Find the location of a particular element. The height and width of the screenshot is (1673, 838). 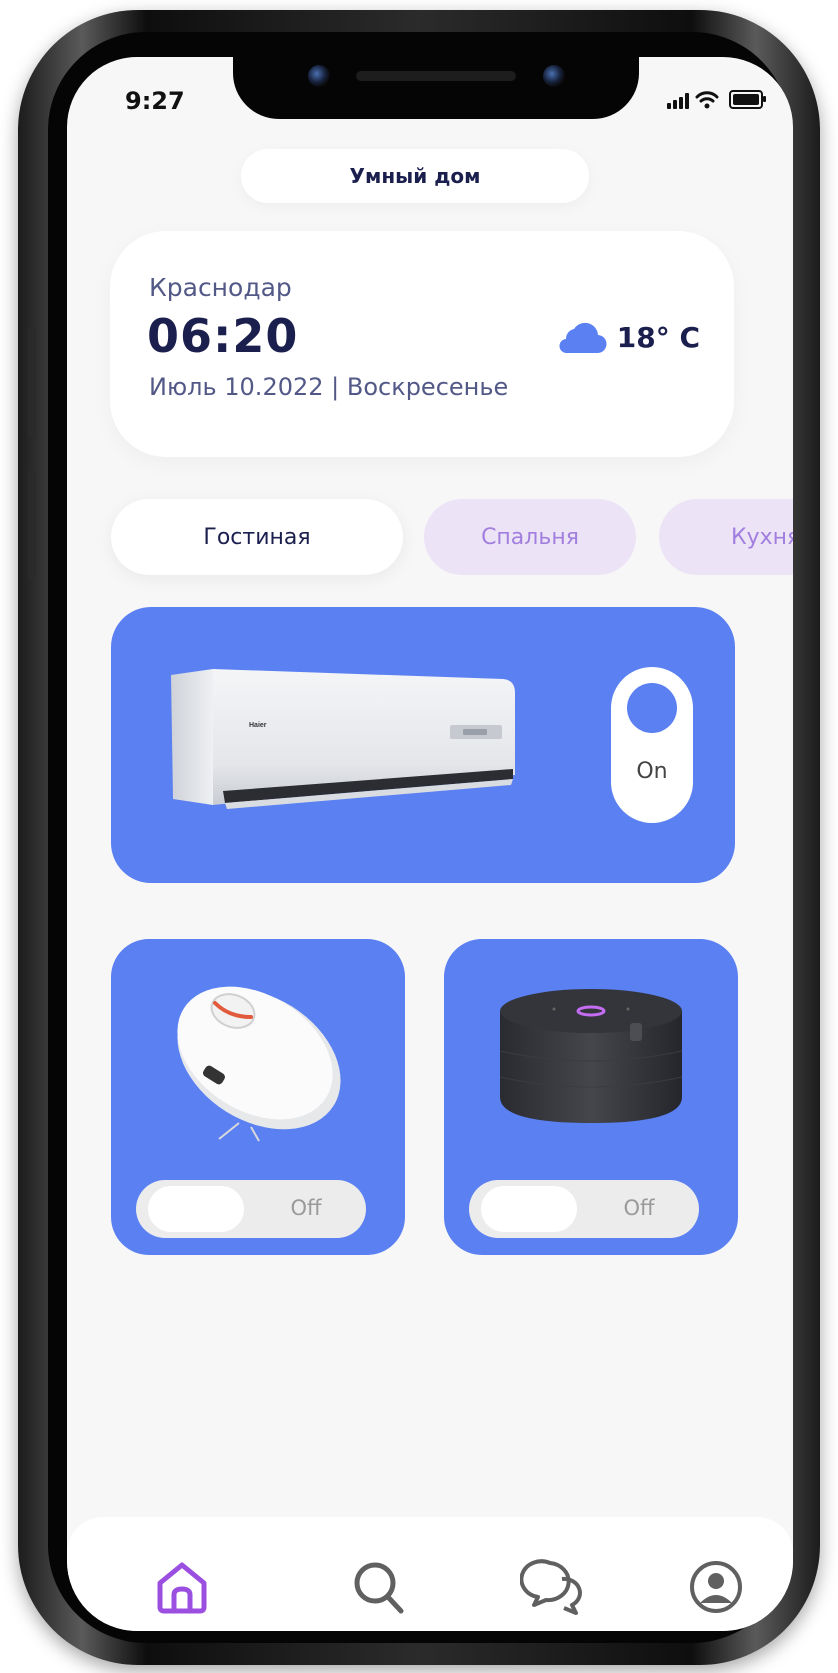

brand-logo: Haier is located at coordinates (258, 725).